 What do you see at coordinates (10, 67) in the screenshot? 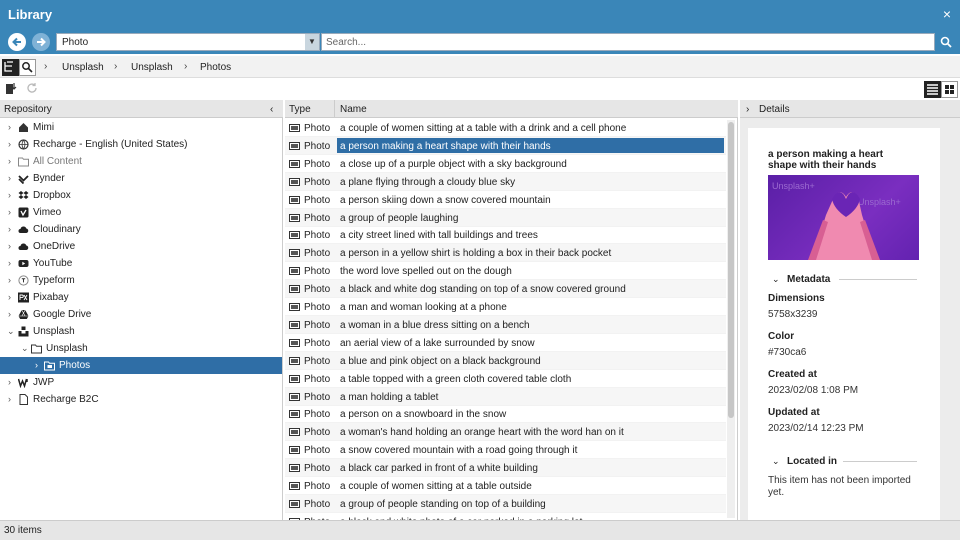
I see `tree-view-toggle` at bounding box center [10, 67].